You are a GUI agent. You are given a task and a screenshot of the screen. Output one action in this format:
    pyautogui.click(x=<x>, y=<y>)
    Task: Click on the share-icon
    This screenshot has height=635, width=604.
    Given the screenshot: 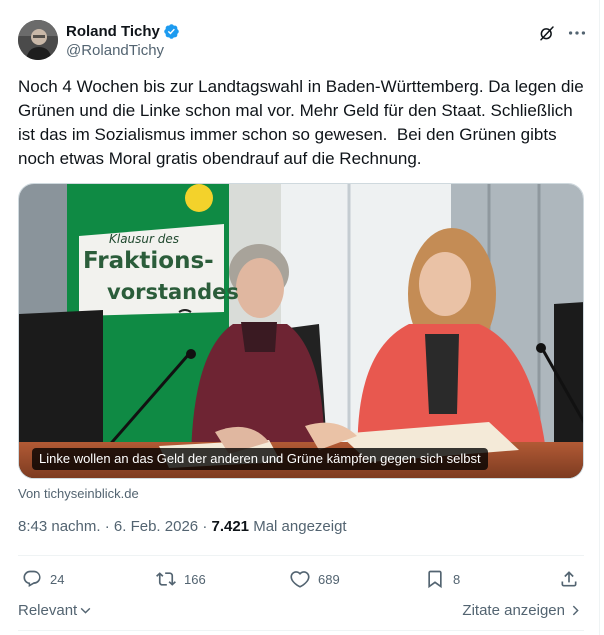 What is the action you would take?
    pyautogui.click(x=569, y=579)
    